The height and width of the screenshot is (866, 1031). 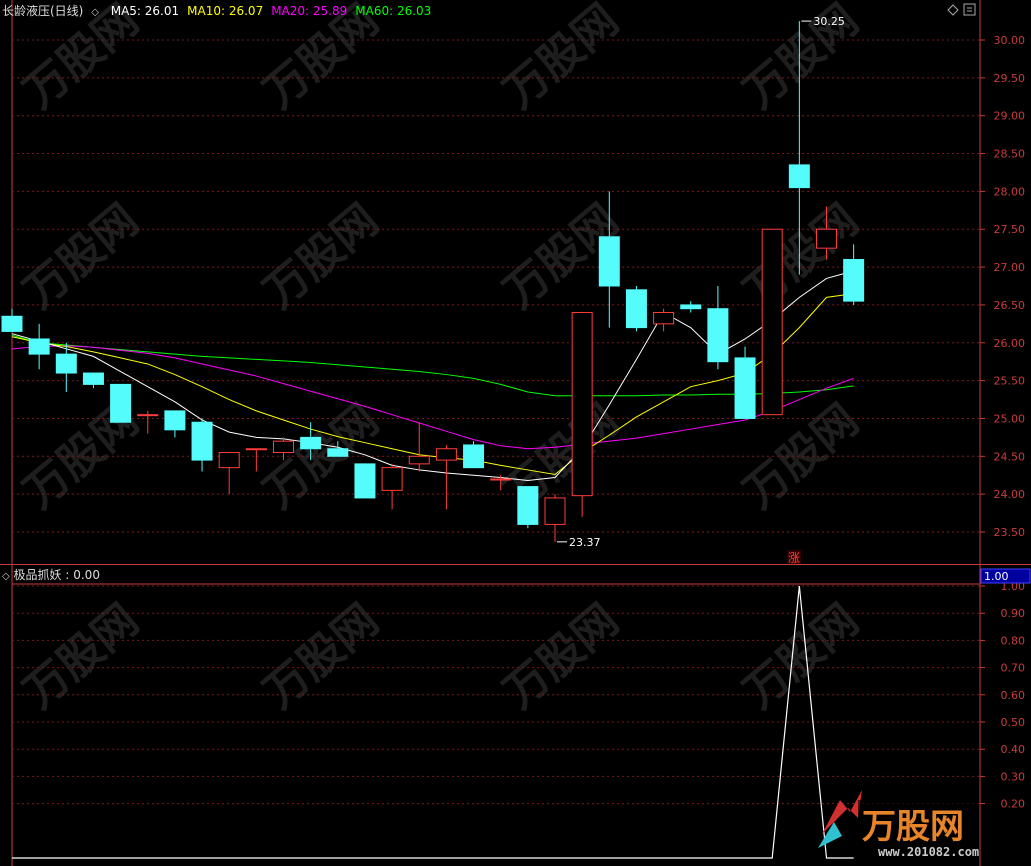 What do you see at coordinates (42, 11) in the screenshot?
I see `stock-title: 长龄液压(日线)` at bounding box center [42, 11].